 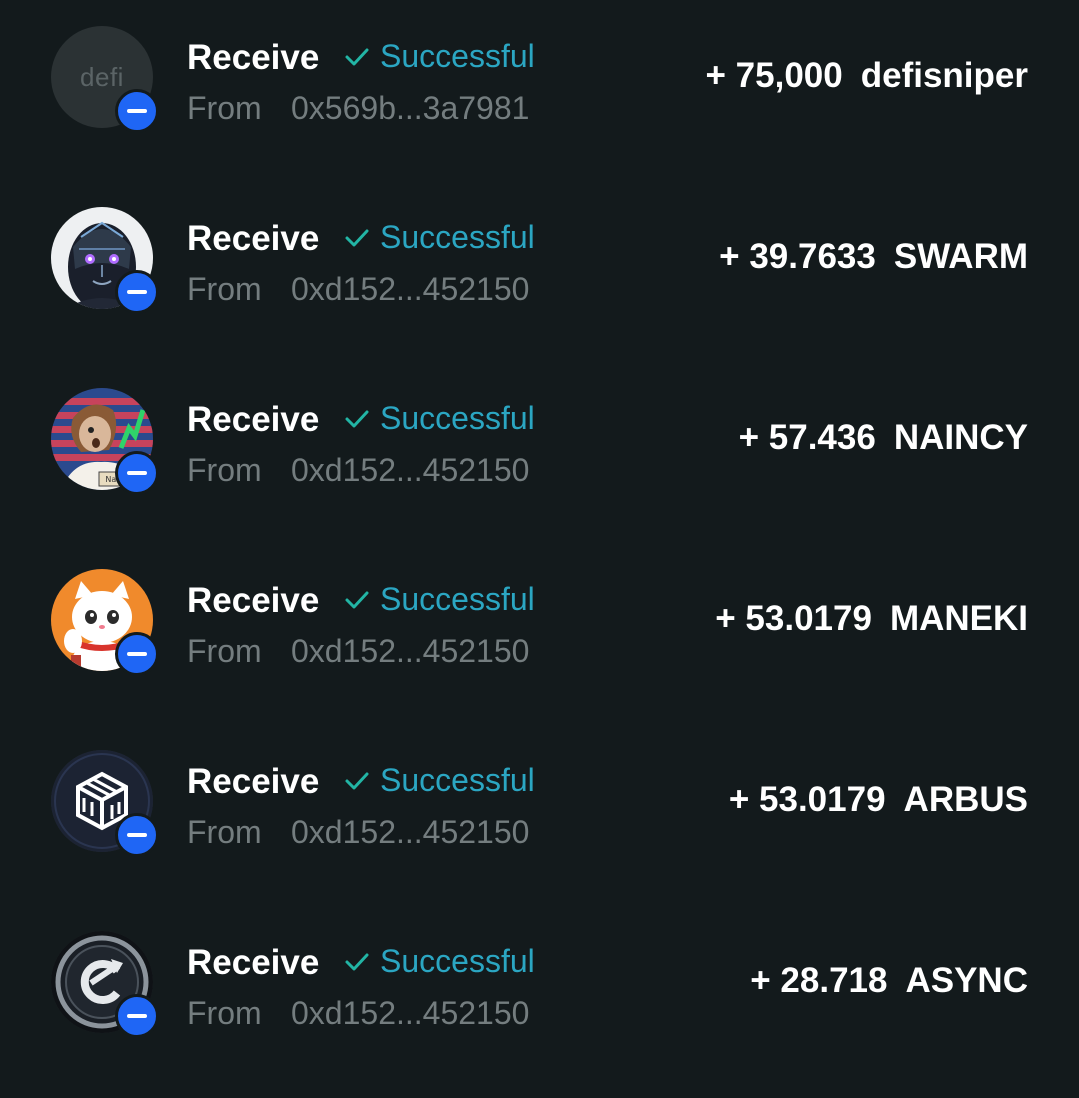 I want to click on token-symbol: SWARM, so click(x=960, y=256).